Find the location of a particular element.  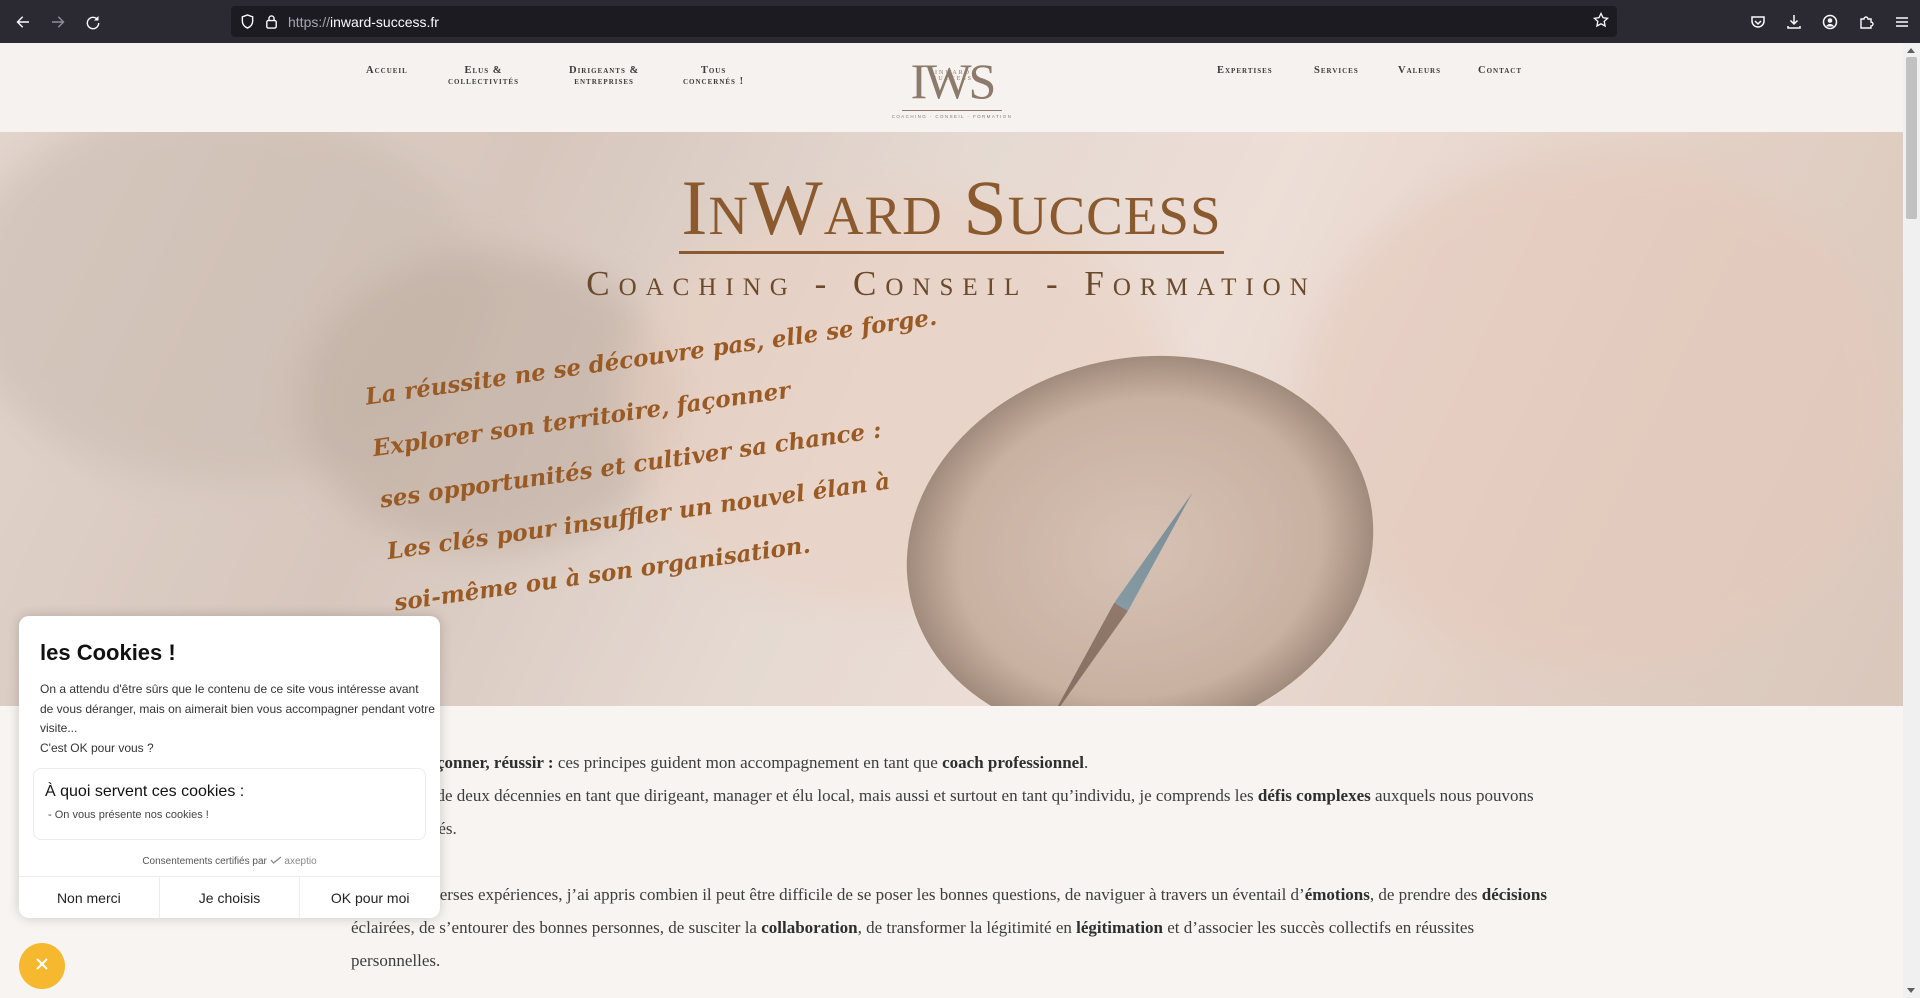

nav-valeurs: Valeurs is located at coordinates (1419, 70).